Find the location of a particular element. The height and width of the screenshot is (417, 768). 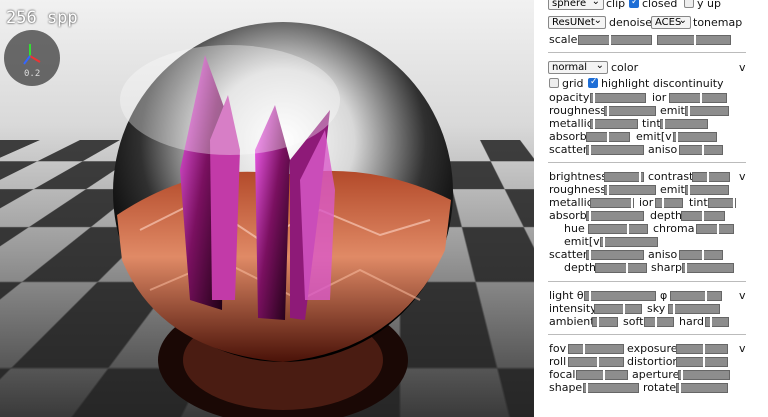

shape-select: sphere is located at coordinates (576, 5).